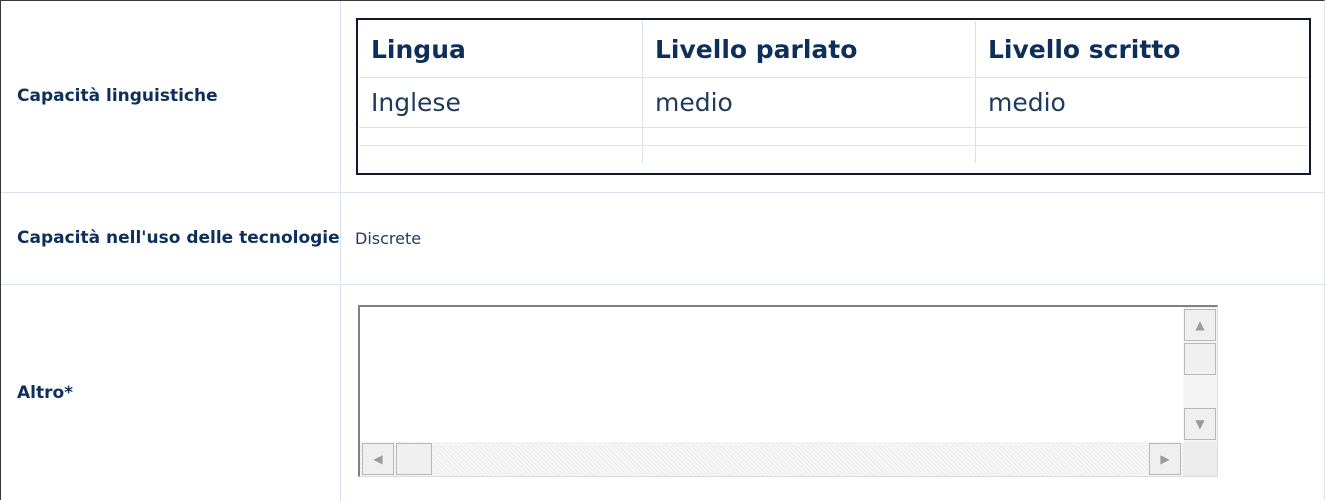 This screenshot has width=1327, height=501. Describe the element at coordinates (833, 238) in the screenshot. I see `technology-value-cell: Discrete` at that location.